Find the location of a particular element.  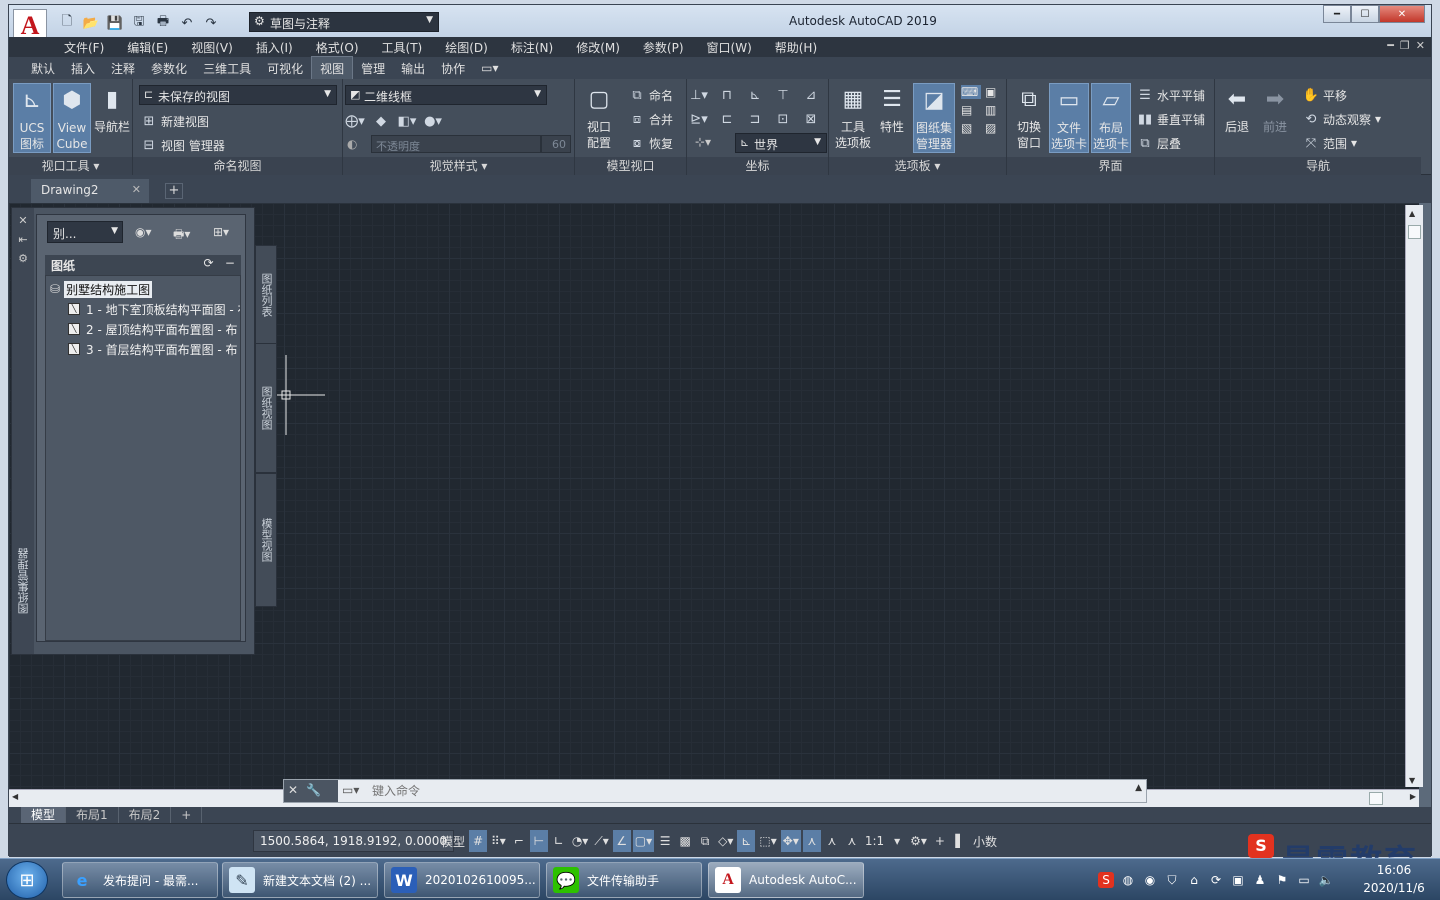

maximize-button: ☐ is located at coordinates (1365, 14).